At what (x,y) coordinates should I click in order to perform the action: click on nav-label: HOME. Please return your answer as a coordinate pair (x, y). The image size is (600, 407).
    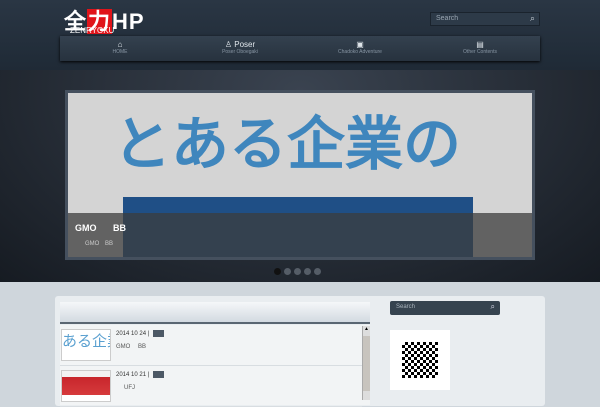
    Looking at the image, I should click on (120, 52).